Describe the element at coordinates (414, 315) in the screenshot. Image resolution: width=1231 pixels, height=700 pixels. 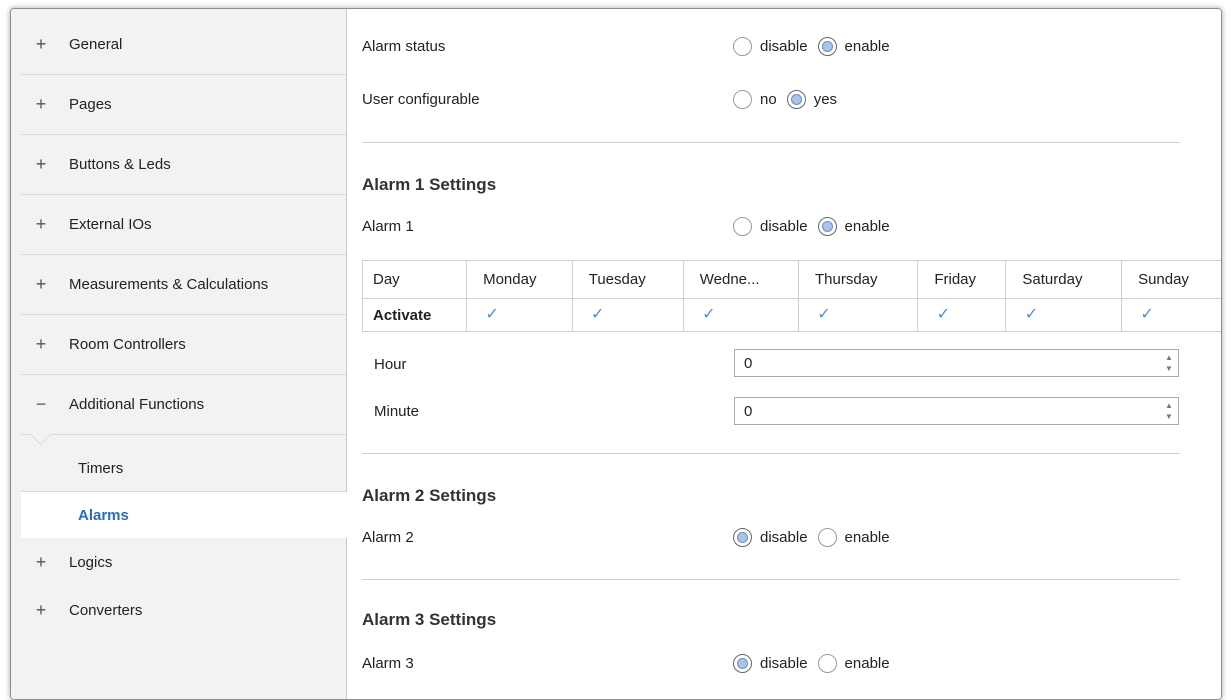
I see `activate-row-label: Activate` at that location.